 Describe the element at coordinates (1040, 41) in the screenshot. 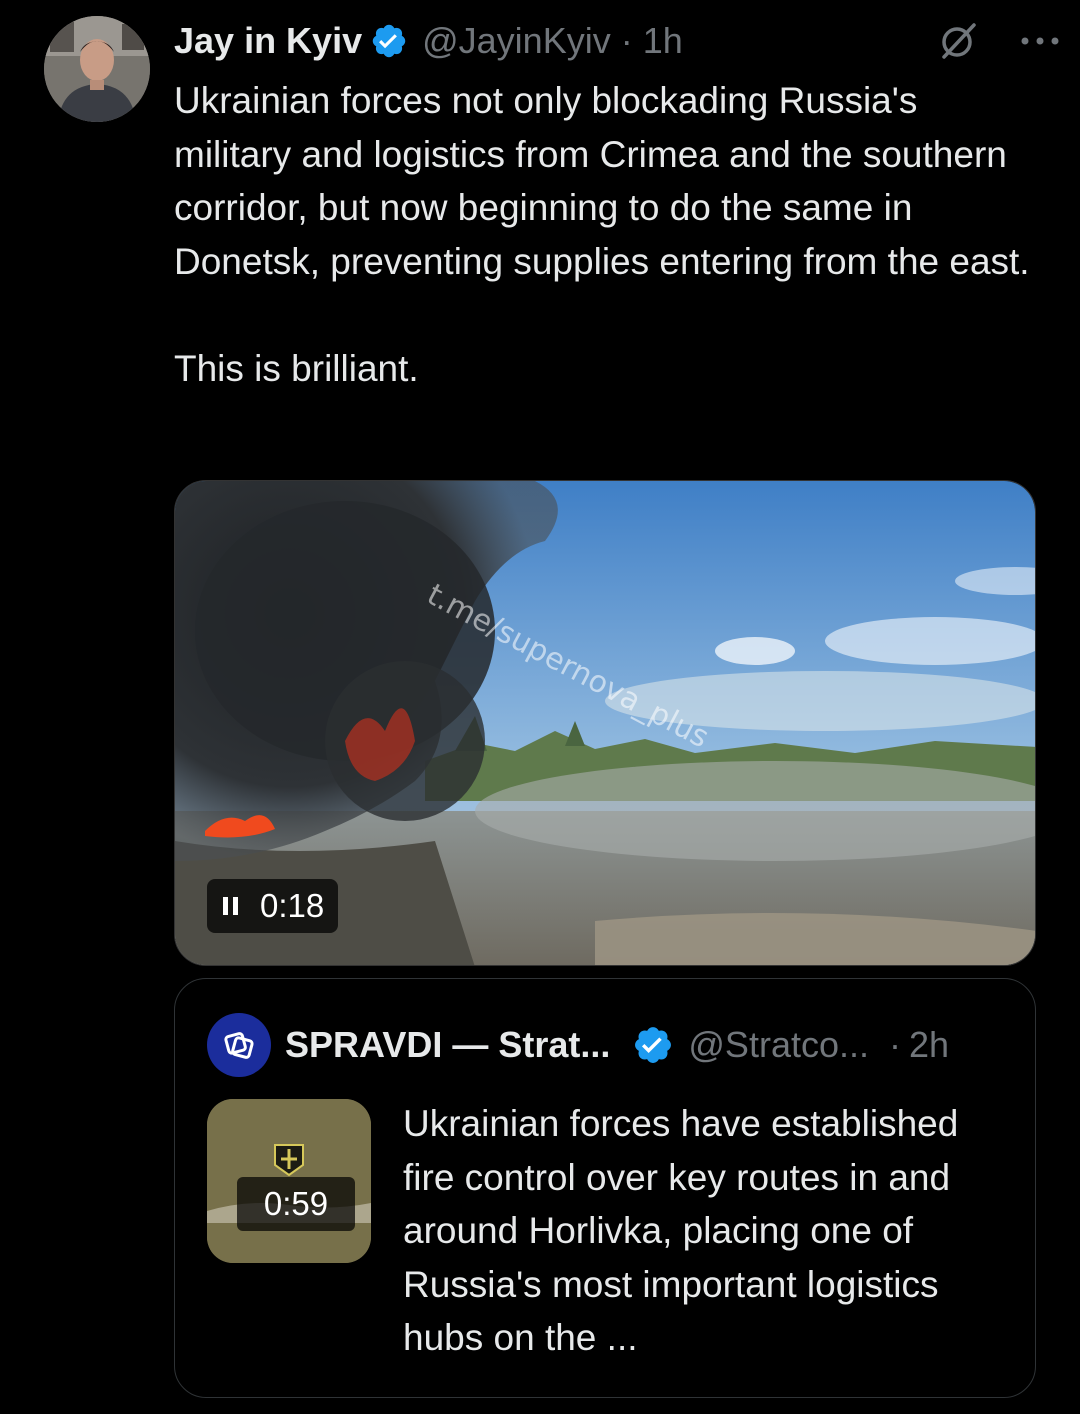

I see `more-icon` at that location.